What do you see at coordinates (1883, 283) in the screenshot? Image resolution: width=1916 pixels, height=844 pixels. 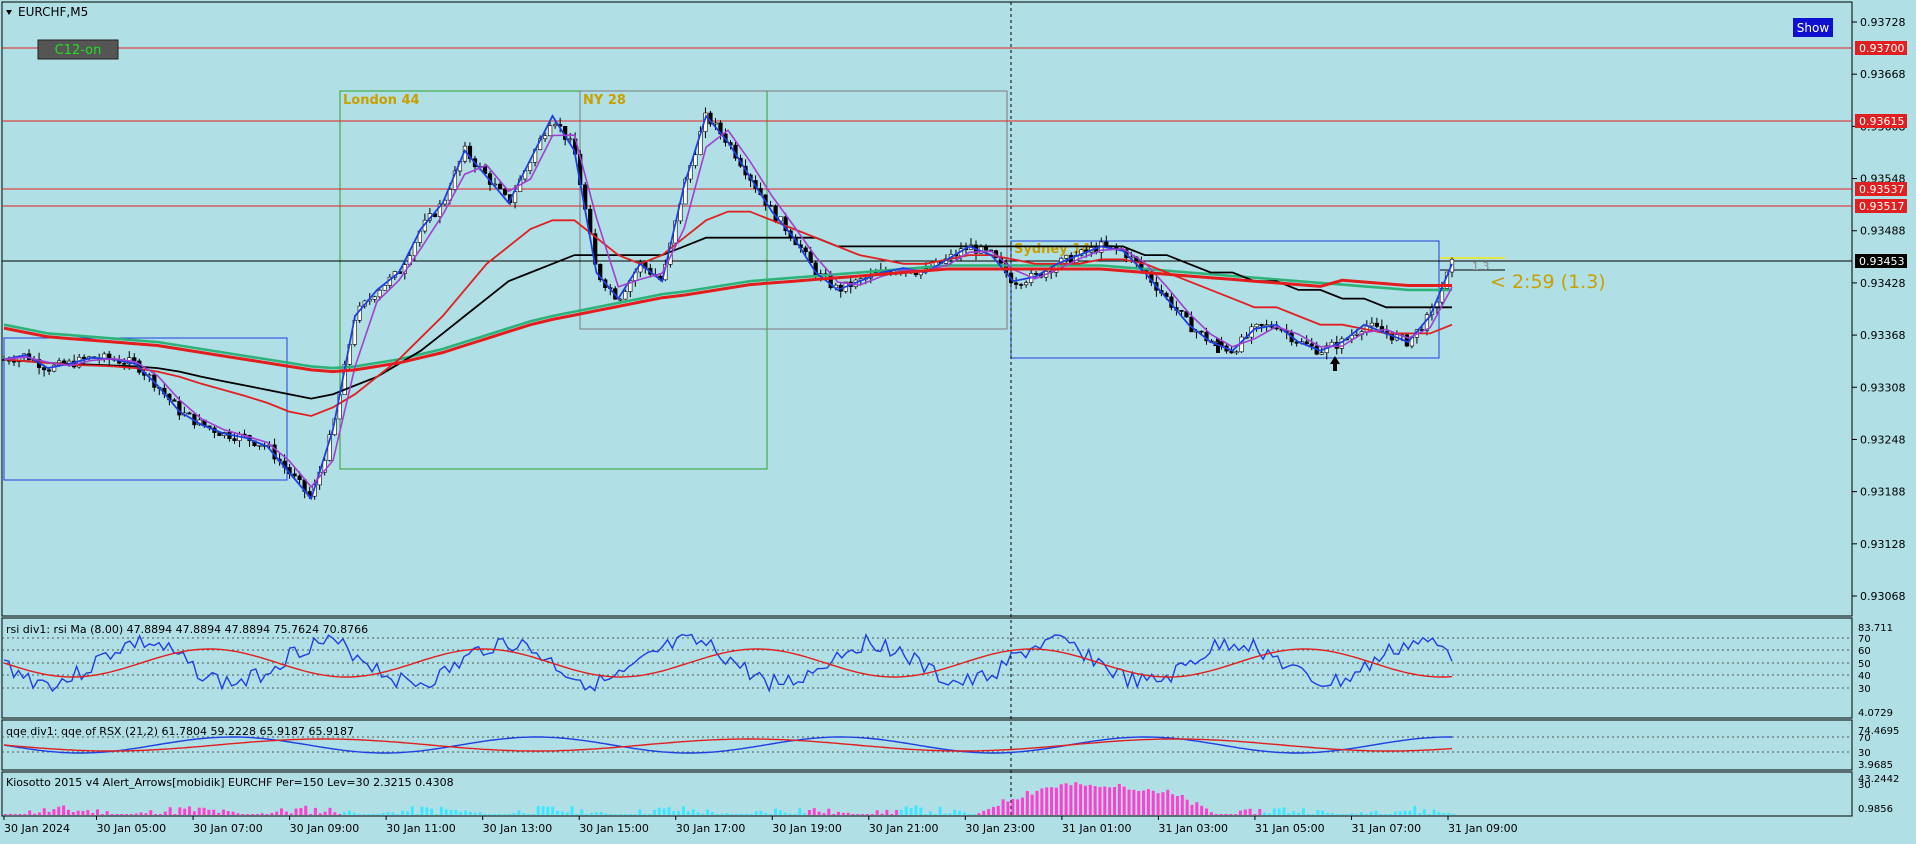 I see `price-tick-label: 0.93428` at bounding box center [1883, 283].